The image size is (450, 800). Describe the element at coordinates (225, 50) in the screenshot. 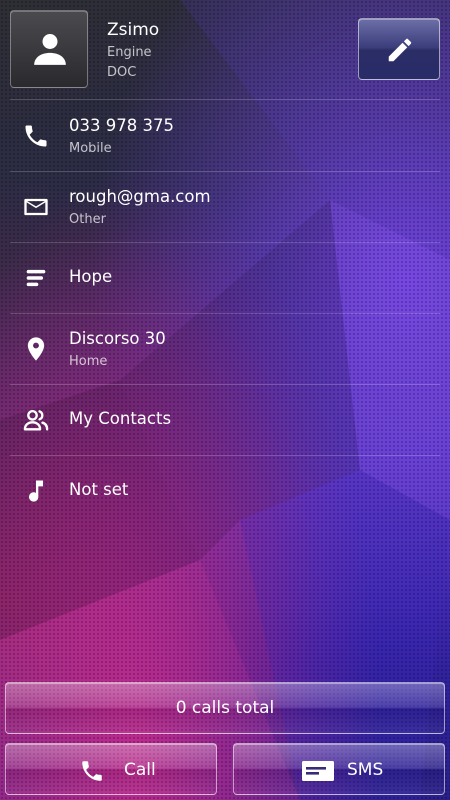

I see `contact-header: Zsimo Engine DOC` at that location.